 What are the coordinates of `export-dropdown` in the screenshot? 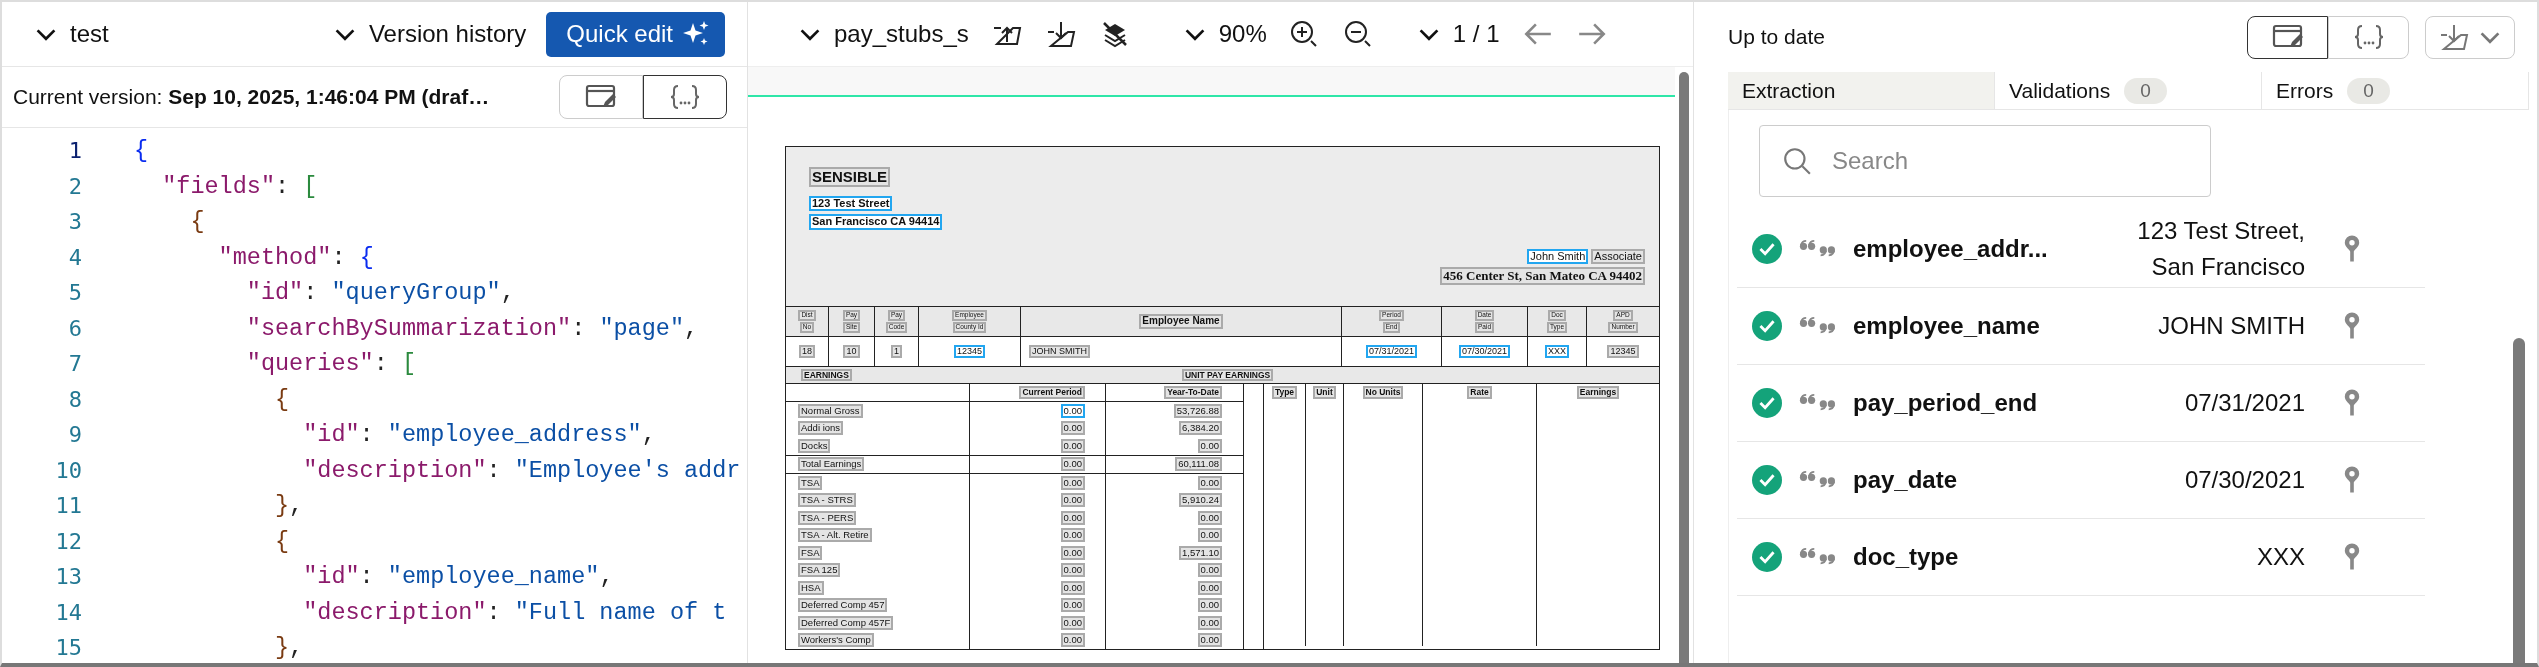 It's located at (2470, 37).